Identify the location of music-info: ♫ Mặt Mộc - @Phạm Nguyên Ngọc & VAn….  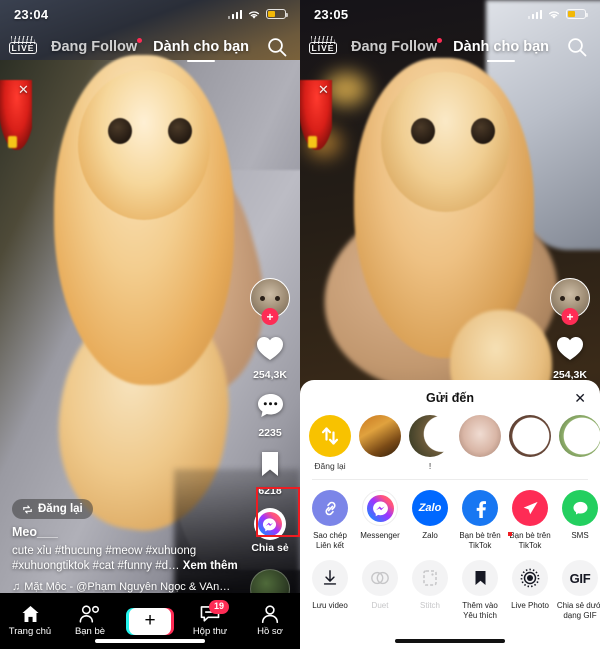
(126, 587).